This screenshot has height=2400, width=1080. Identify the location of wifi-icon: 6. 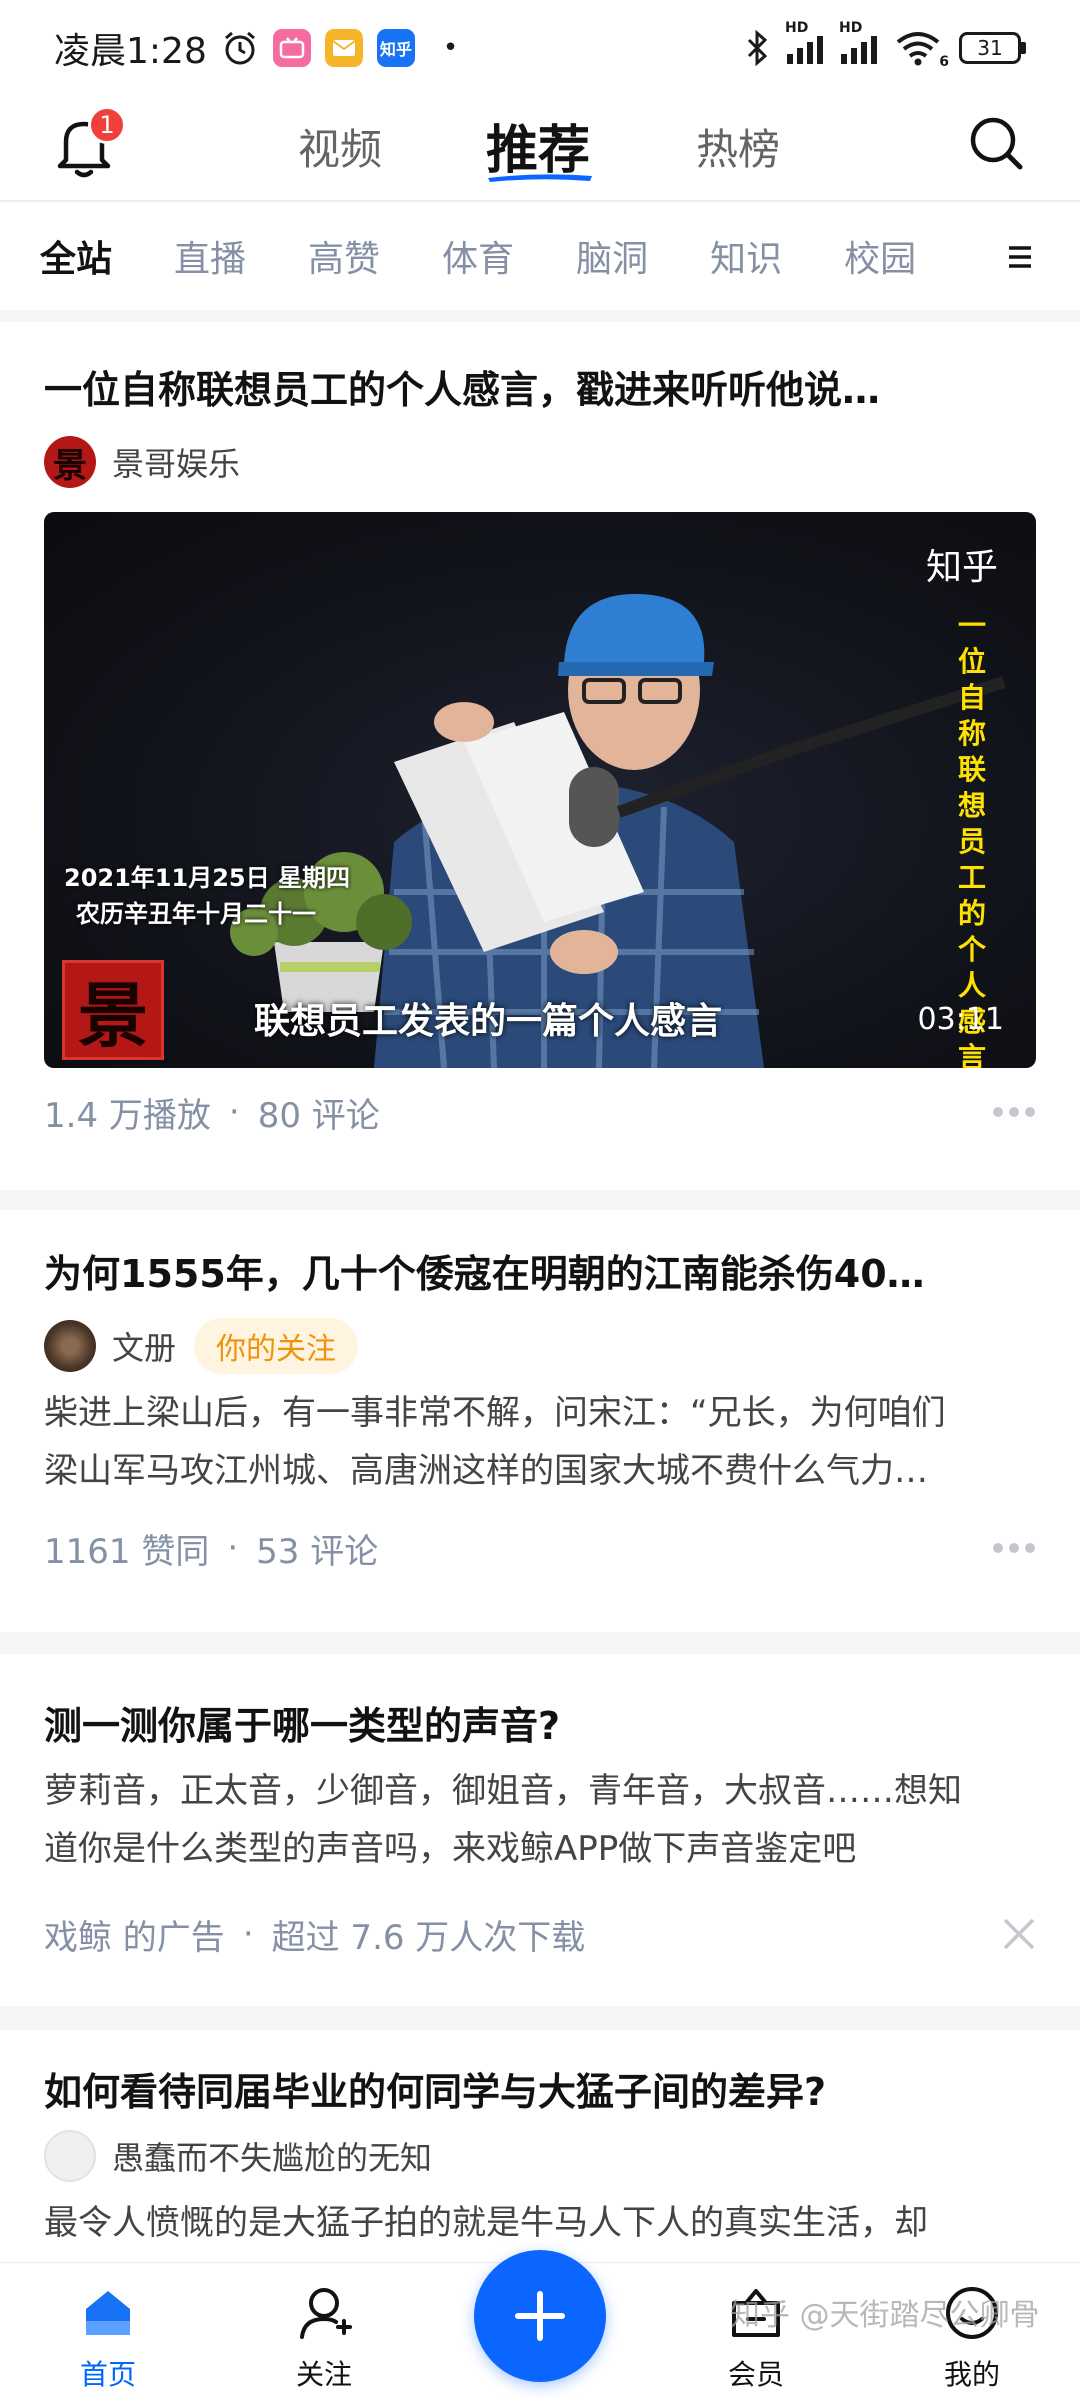
(922, 50).